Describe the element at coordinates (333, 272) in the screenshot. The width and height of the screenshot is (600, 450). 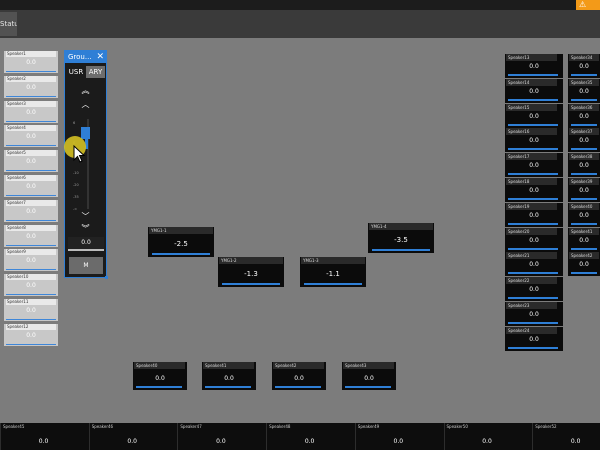
I see `group-tile: YMG1-3 -1.1` at that location.